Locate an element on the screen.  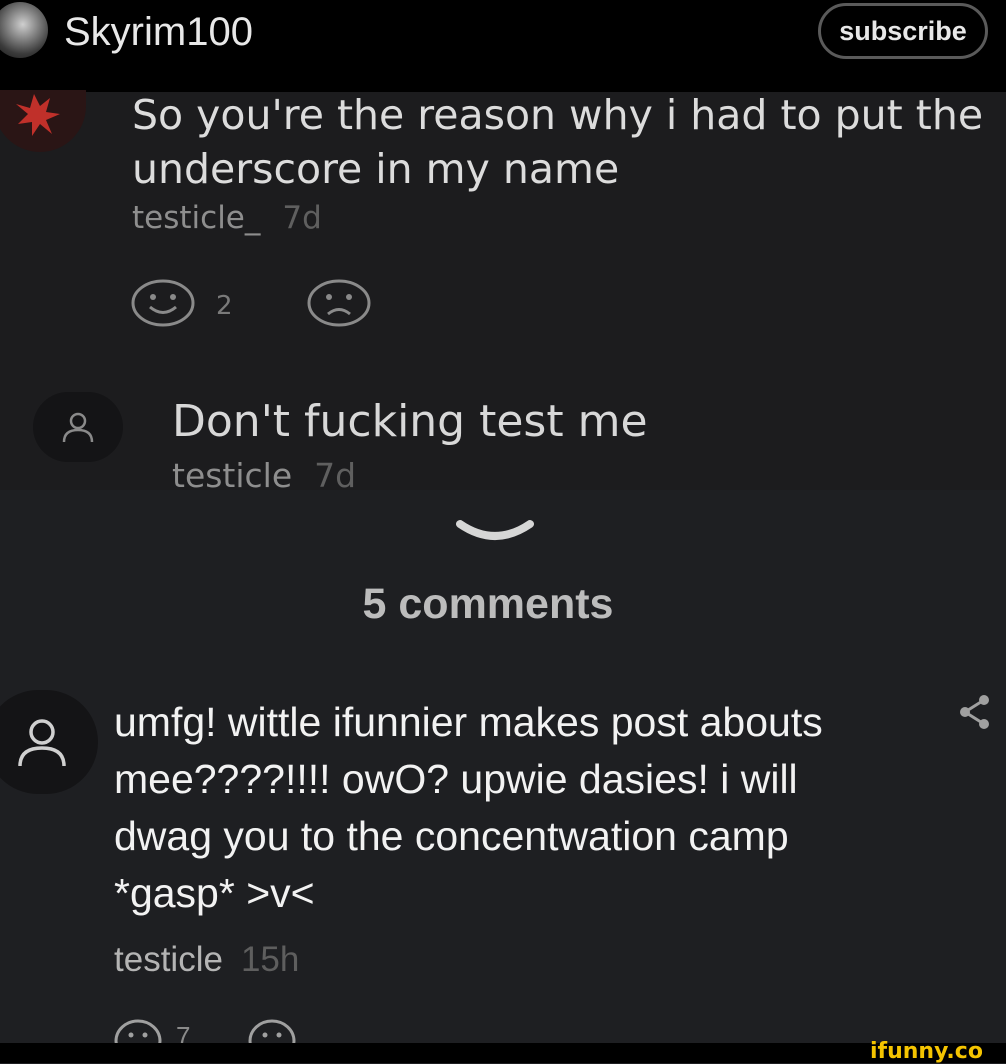
channel-avatar is located at coordinates (24, 30).